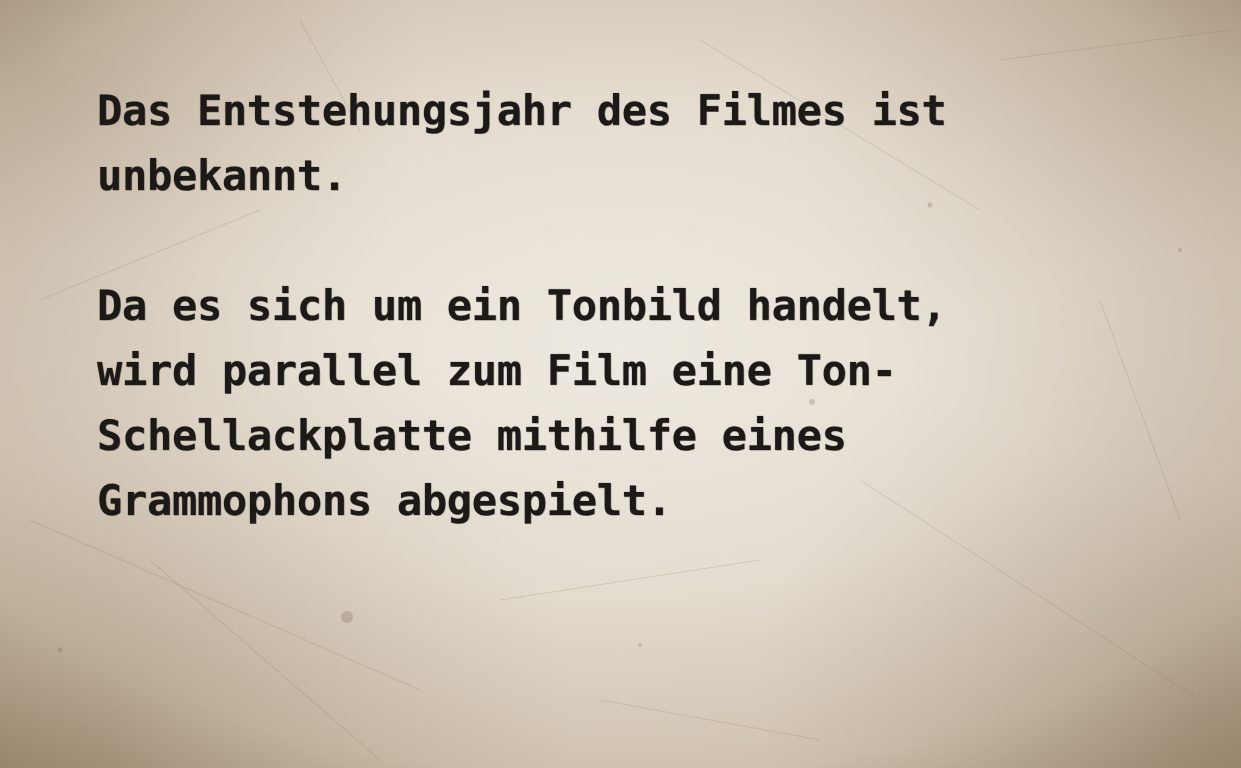 The image size is (1241, 768). I want to click on text-line: Grammophons abgespielt., so click(384, 500).